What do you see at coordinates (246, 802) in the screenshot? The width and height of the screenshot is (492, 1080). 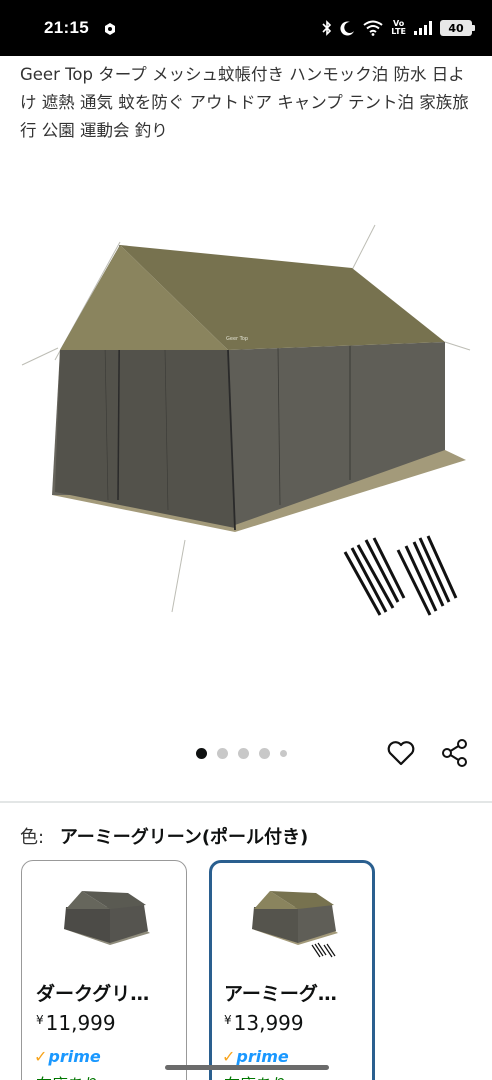 I see `section-divider` at bounding box center [246, 802].